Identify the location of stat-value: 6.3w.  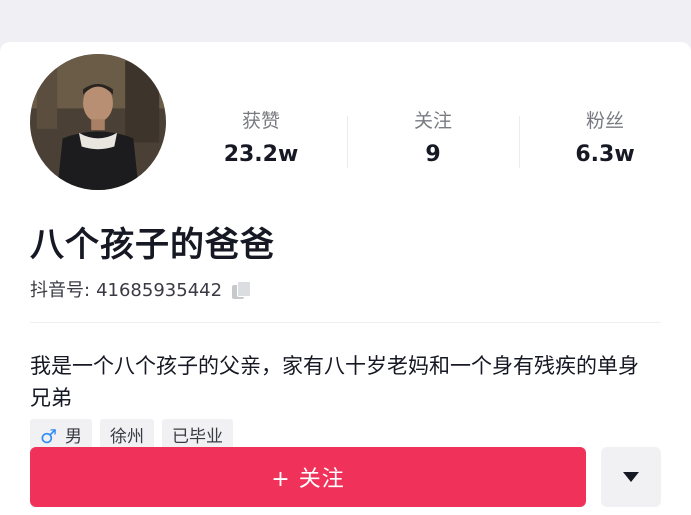
(605, 154).